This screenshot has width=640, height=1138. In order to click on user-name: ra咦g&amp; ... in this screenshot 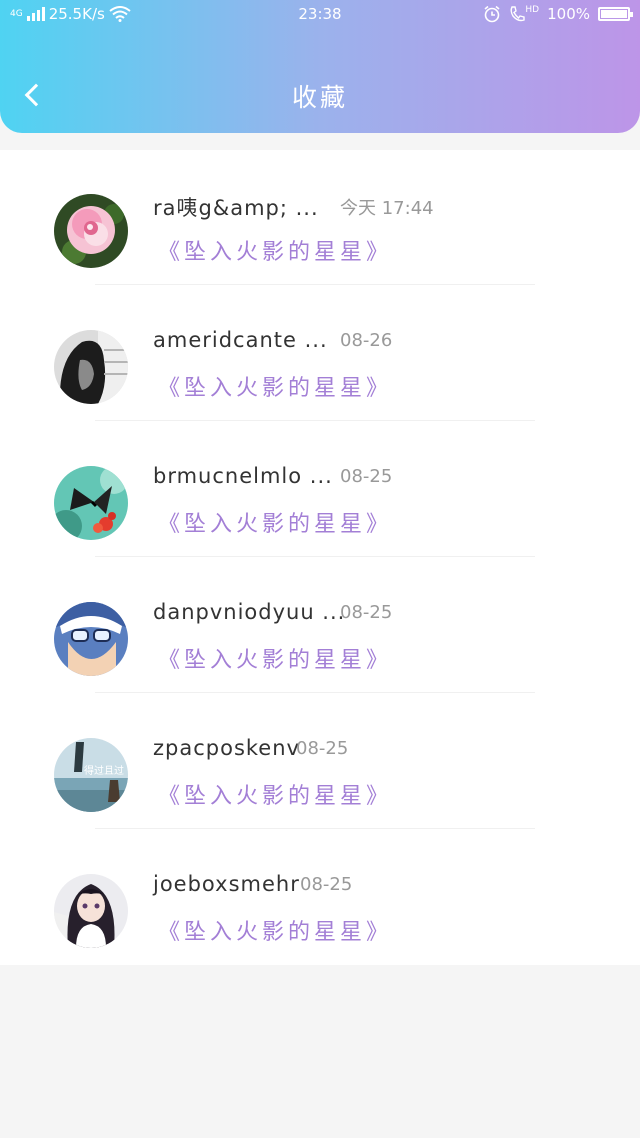, I will do `click(236, 208)`.